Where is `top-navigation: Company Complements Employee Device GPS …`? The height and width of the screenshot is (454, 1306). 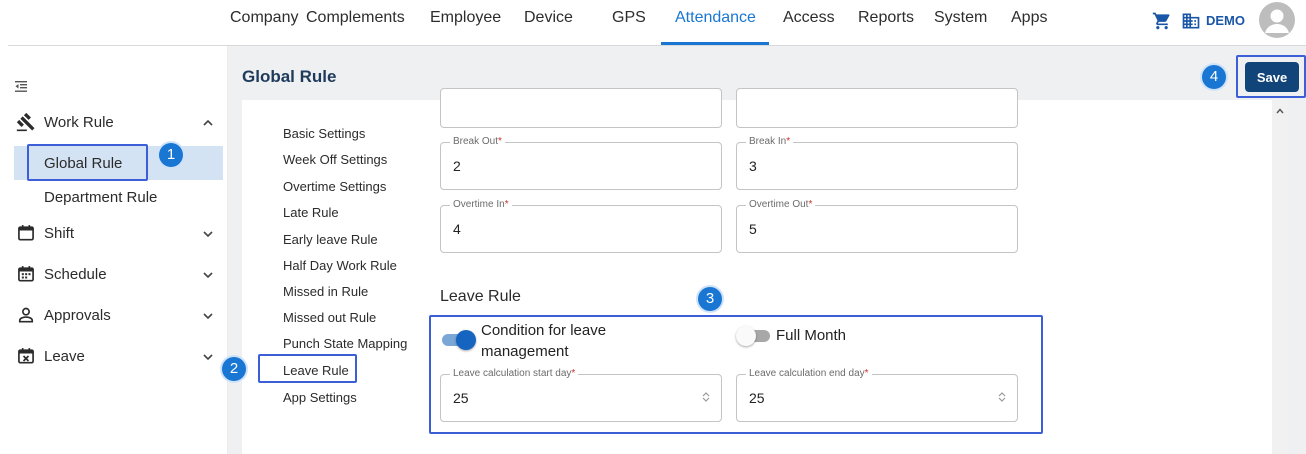
top-navigation: Company Complements Employee Device GPS … is located at coordinates (653, 22).